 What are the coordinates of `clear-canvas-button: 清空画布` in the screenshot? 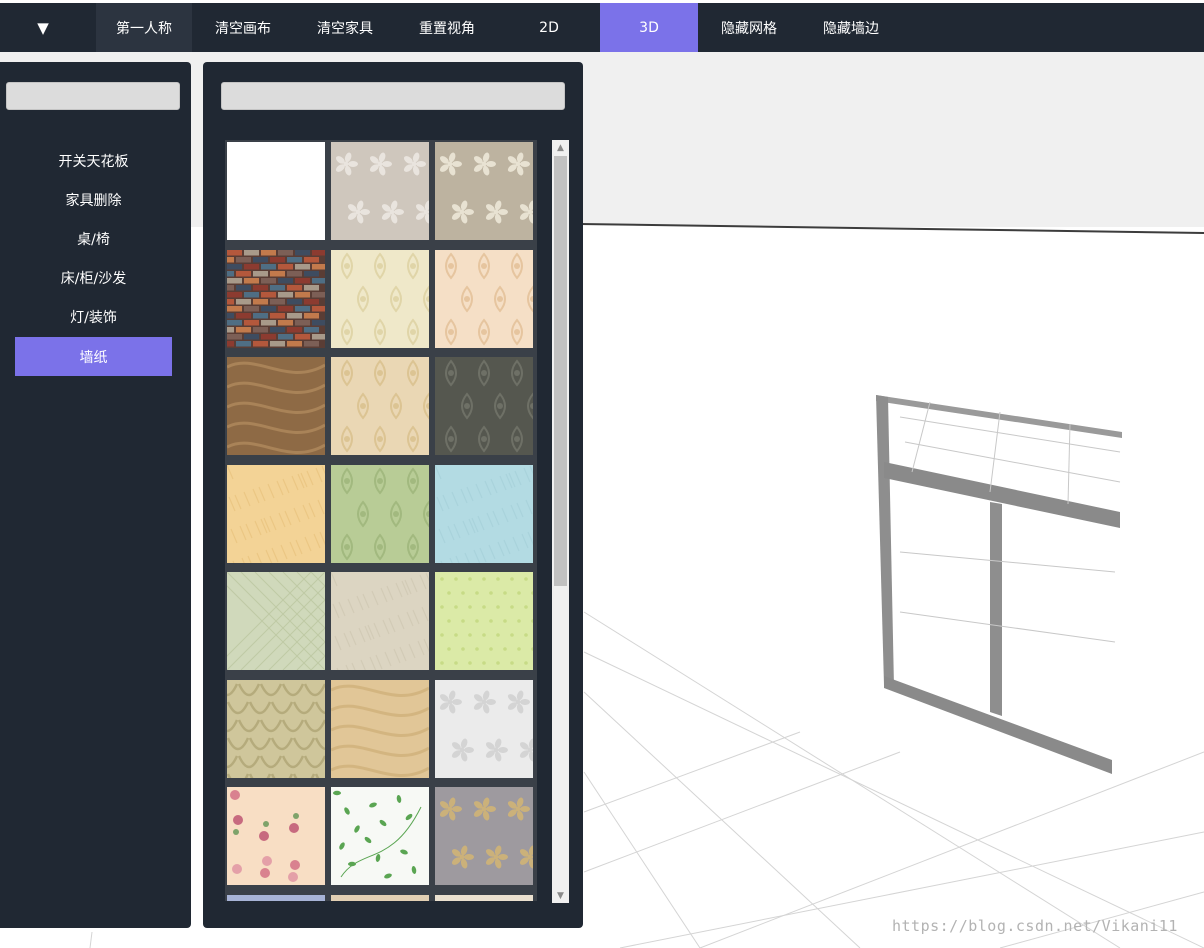 It's located at (243, 27).